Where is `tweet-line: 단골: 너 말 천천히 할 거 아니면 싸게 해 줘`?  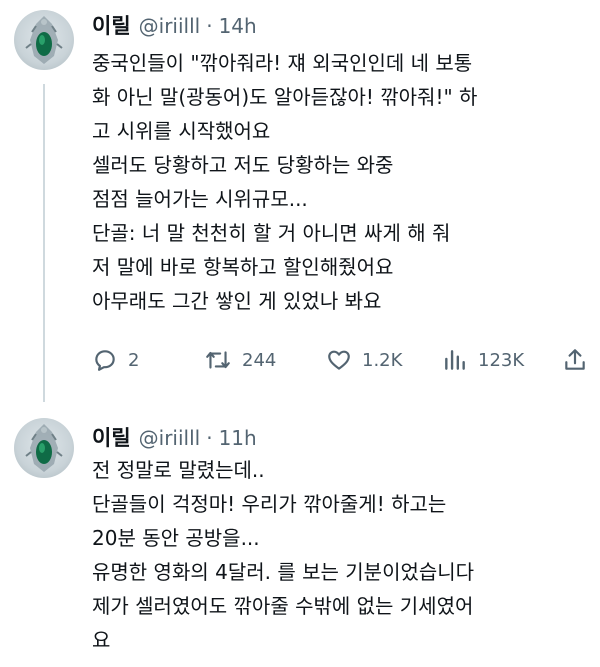
tweet-line: 단골: 너 말 천천히 할 거 아니면 싸게 해 줘 is located at coordinates (271, 233).